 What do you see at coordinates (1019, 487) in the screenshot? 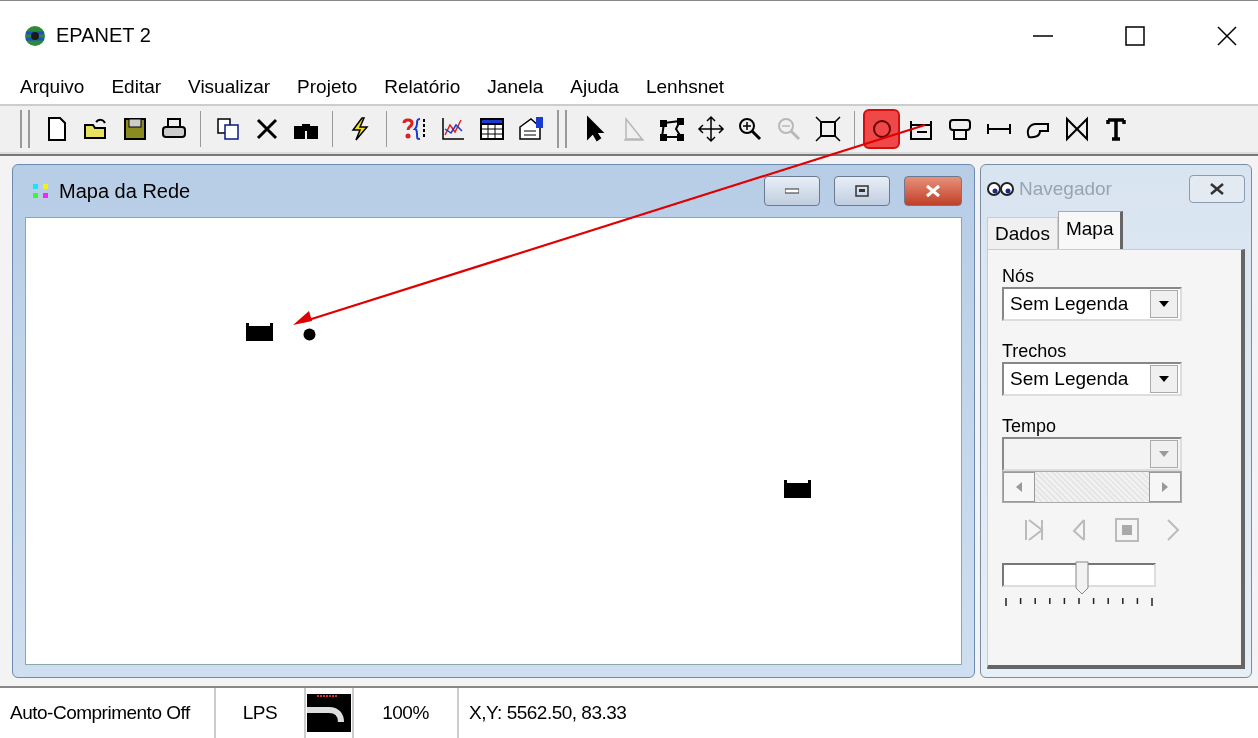
I see `left-arrow-icon` at bounding box center [1019, 487].